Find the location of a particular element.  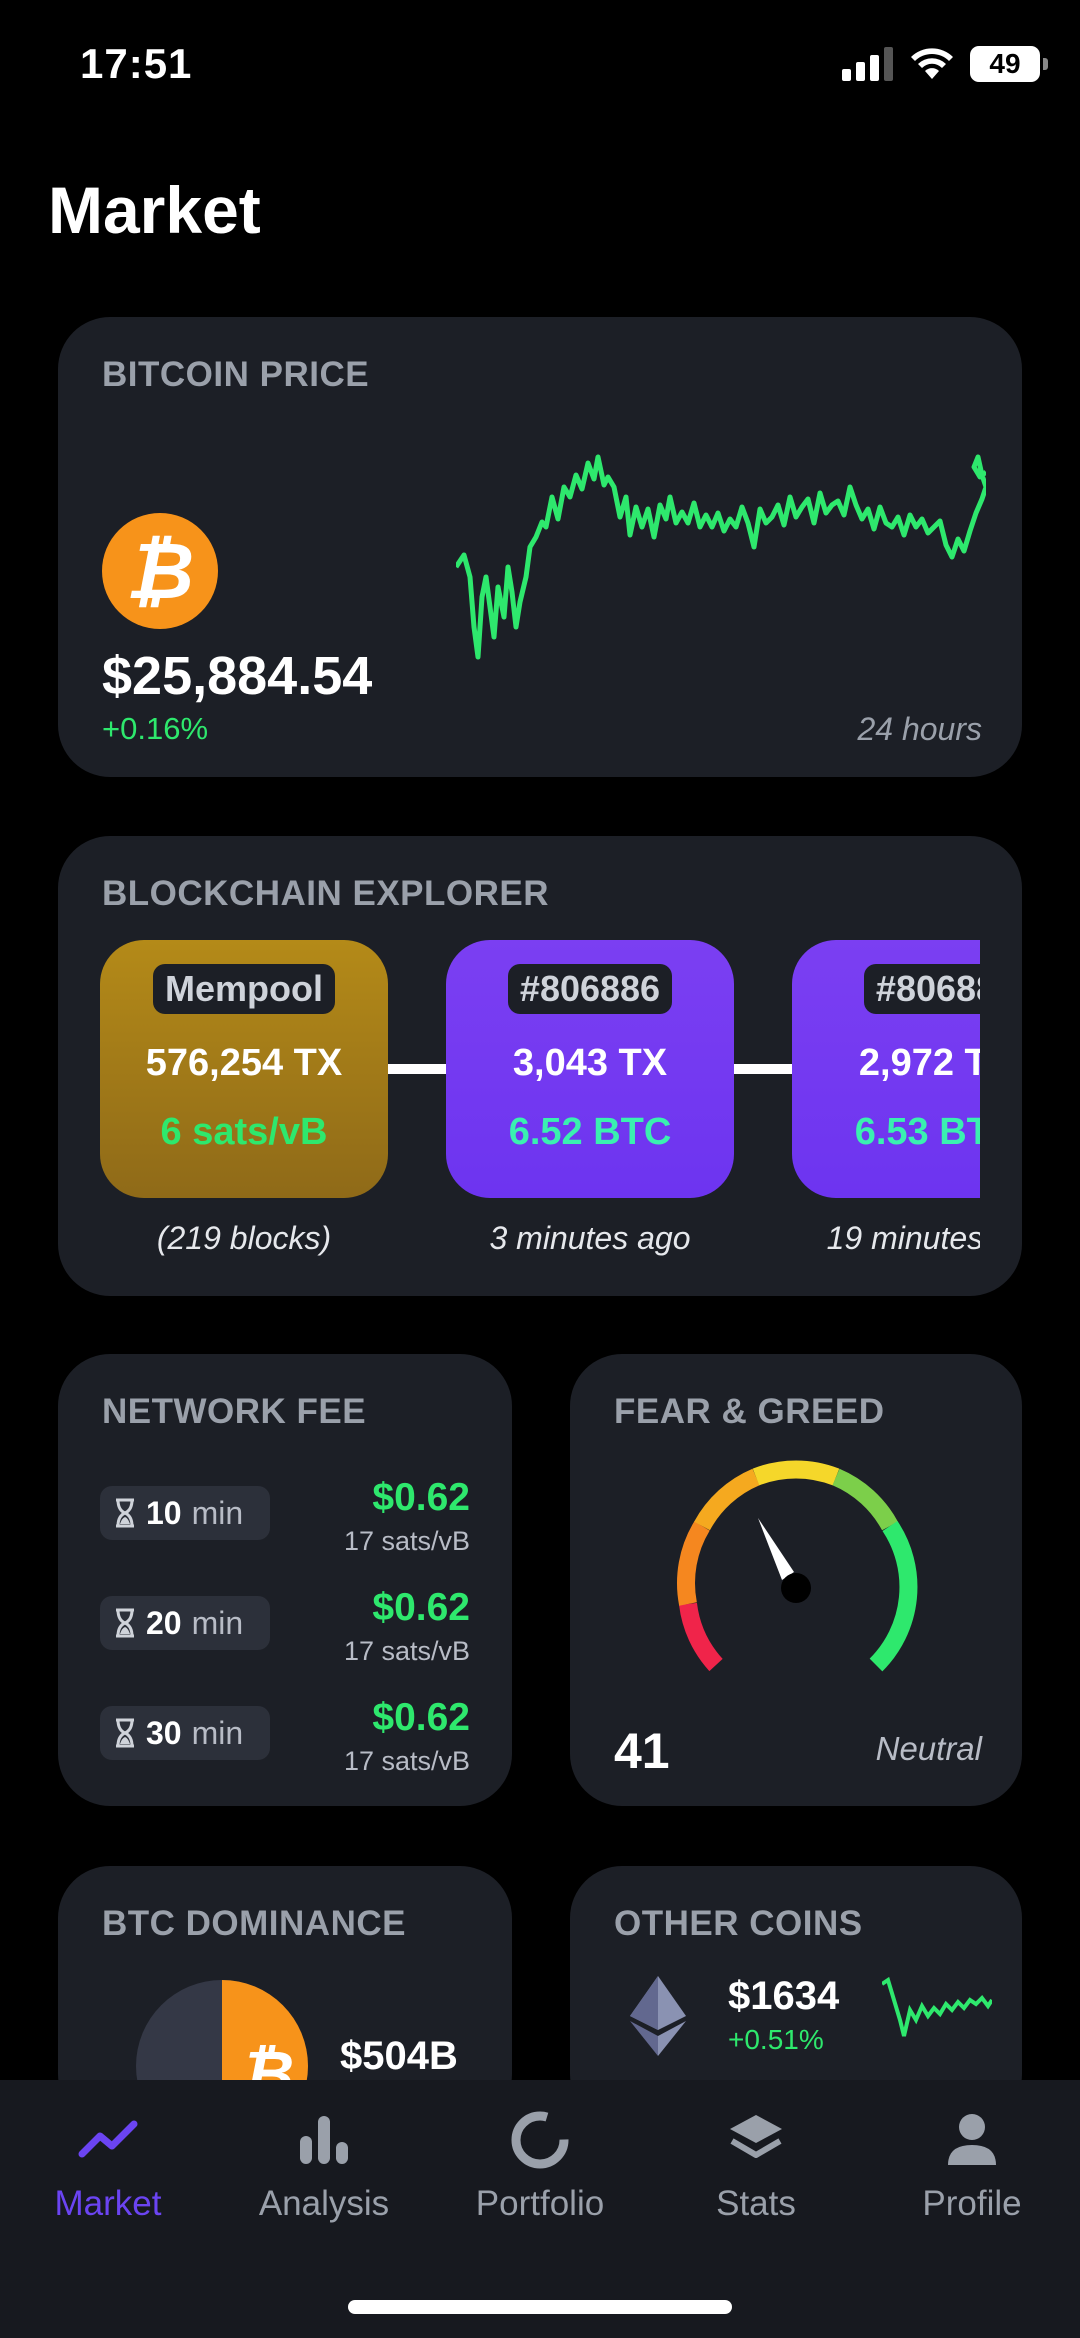

tab-market: Market is located at coordinates (108, 2166).